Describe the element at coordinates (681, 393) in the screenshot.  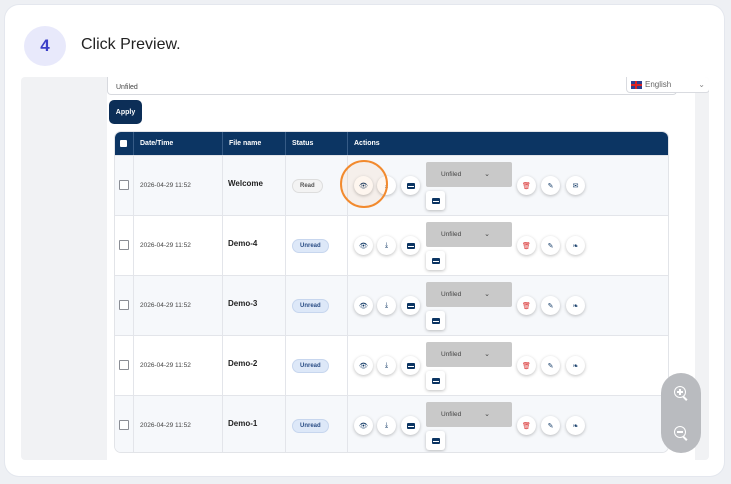
I see `zoom-in-icon` at that location.